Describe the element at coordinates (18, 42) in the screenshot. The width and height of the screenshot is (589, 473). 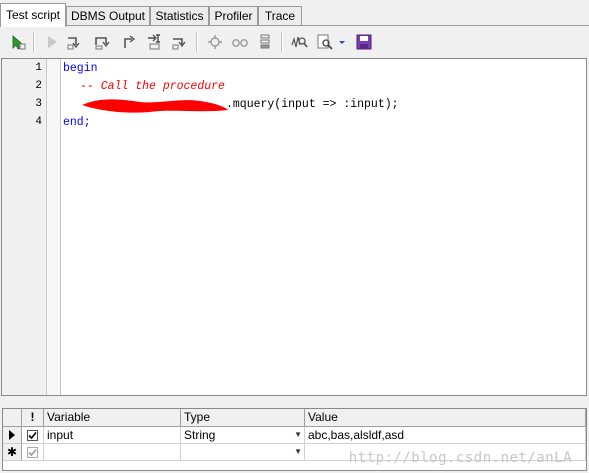
I see `debug-start-icon` at that location.